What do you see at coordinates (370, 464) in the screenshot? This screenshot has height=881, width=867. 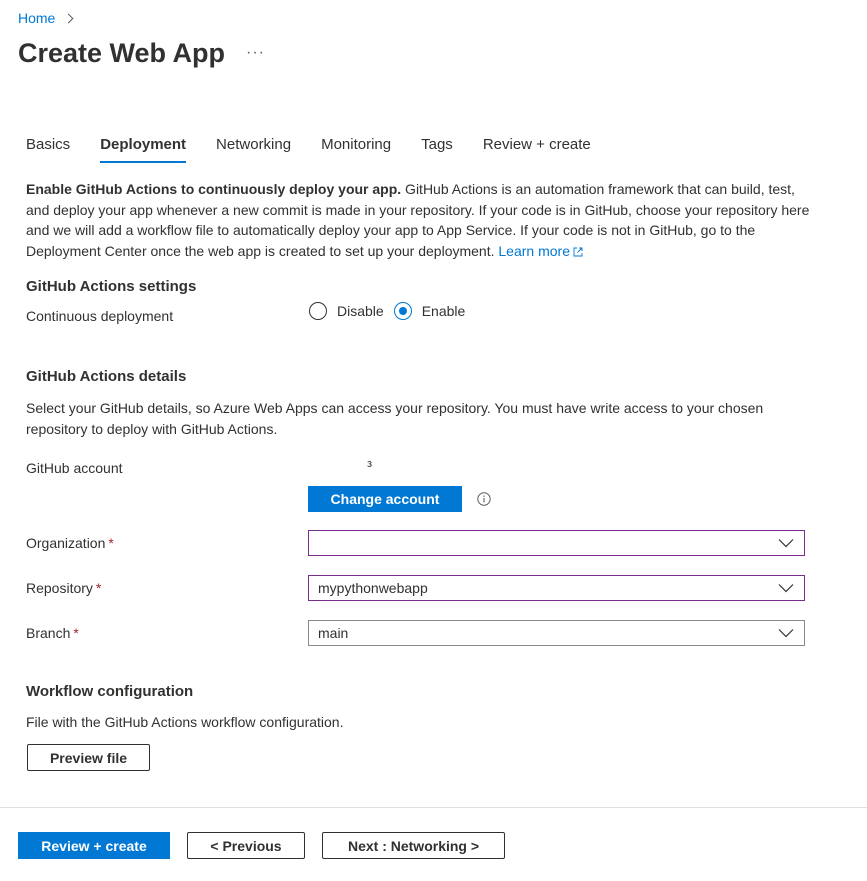 I see `github-account-value: з` at bounding box center [370, 464].